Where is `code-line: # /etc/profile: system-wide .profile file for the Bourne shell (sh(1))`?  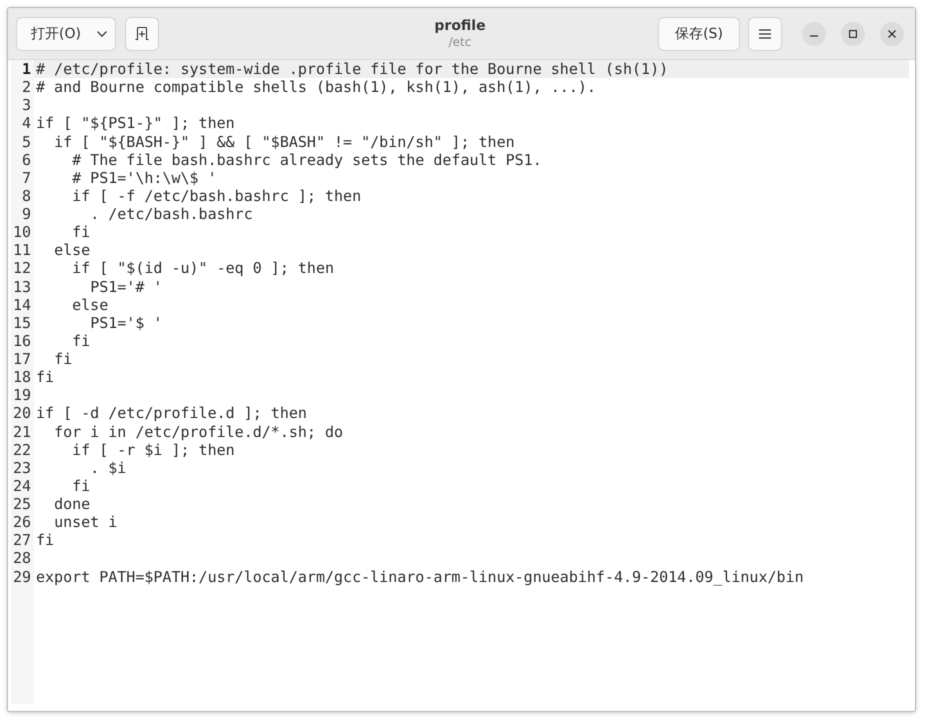
code-line: # /etc/profile: system-wide .profile file for the Bourne shell (sh(1)) is located at coordinates (352, 69).